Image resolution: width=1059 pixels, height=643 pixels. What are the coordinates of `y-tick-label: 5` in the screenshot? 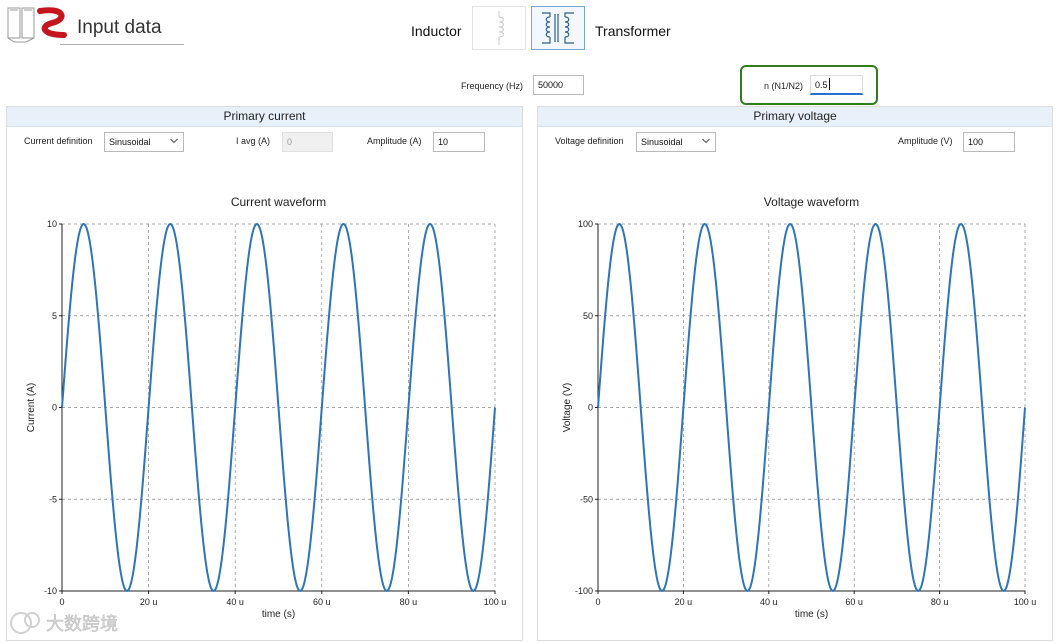 It's located at (54, 316).